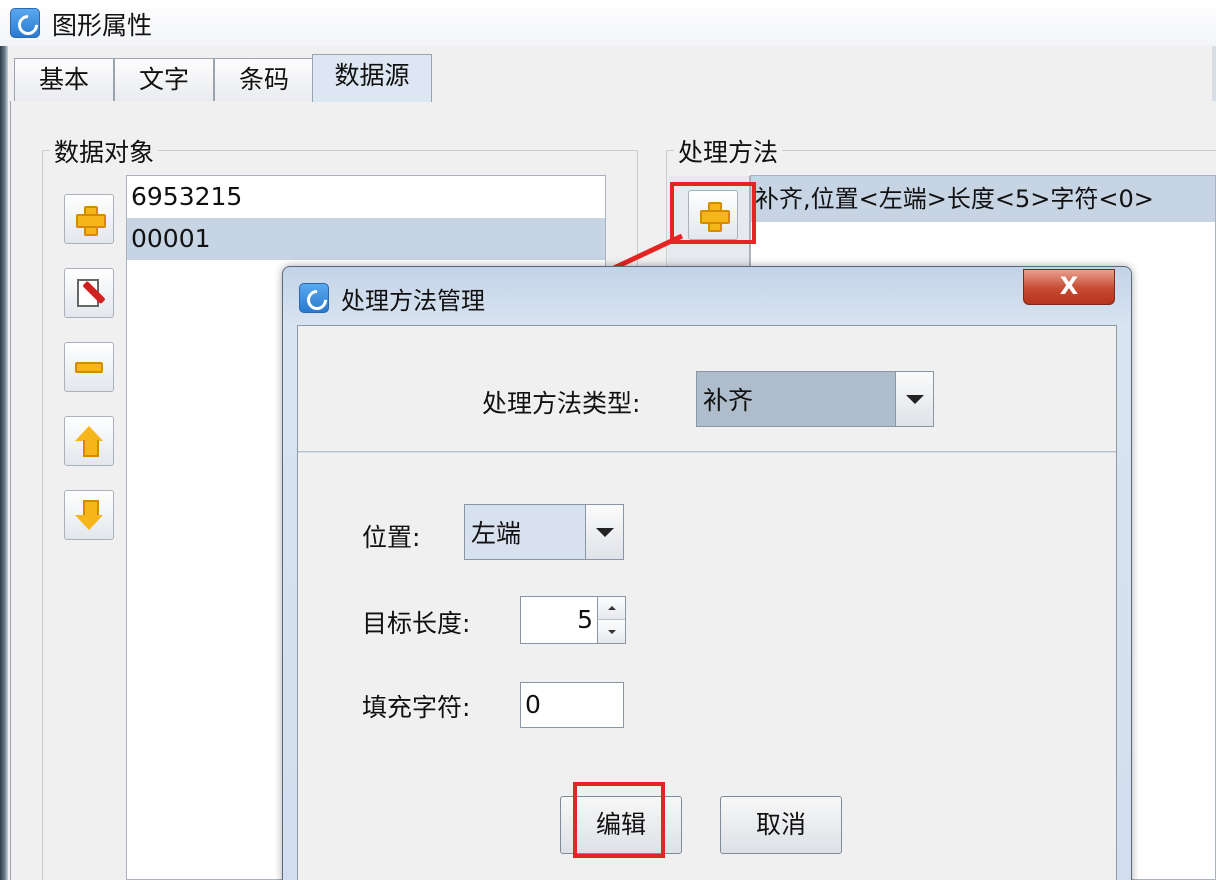  I want to click on app-icon, so click(25, 23).